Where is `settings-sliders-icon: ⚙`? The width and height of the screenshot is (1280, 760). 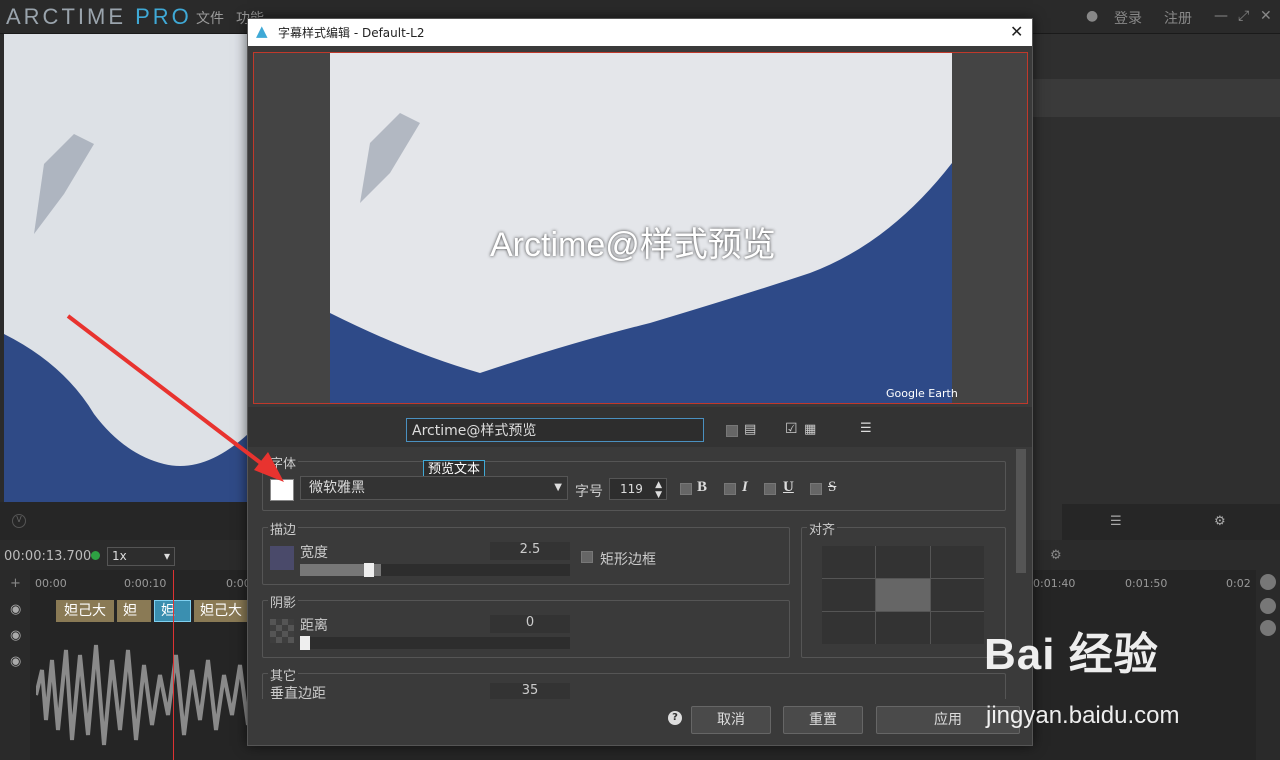 settings-sliders-icon: ⚙ is located at coordinates (1220, 521).